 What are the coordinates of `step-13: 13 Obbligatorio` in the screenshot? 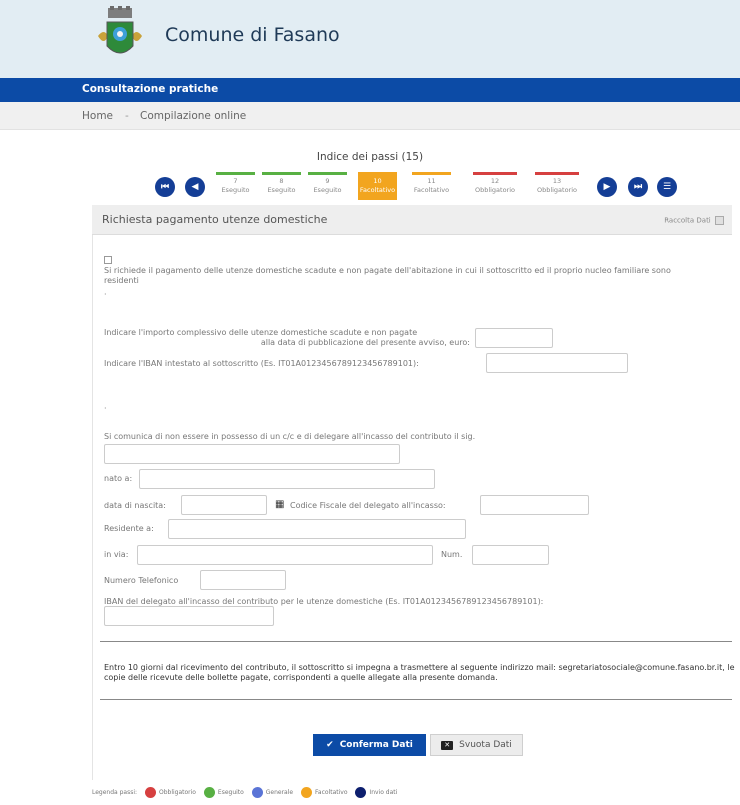 It's located at (557, 186).